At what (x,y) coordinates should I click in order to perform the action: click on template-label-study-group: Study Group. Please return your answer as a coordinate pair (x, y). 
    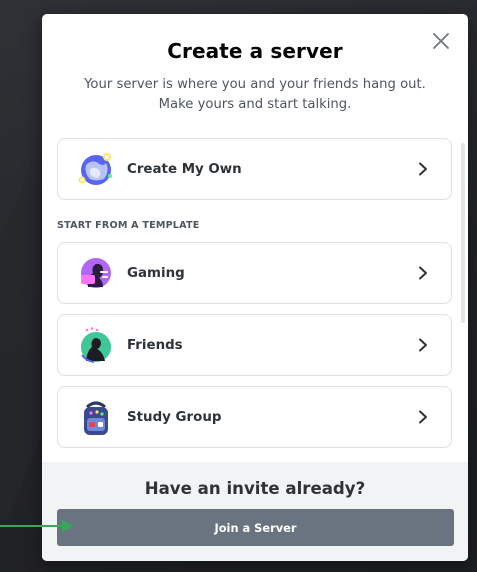
    Looking at the image, I should click on (174, 417).